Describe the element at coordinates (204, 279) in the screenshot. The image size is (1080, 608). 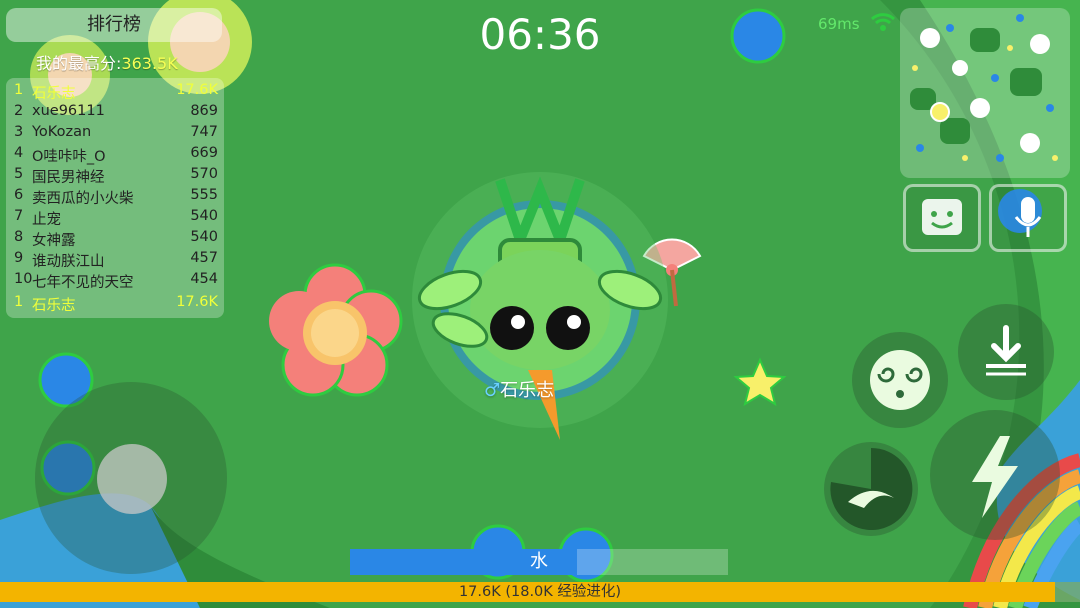
I see `score: 454` at that location.